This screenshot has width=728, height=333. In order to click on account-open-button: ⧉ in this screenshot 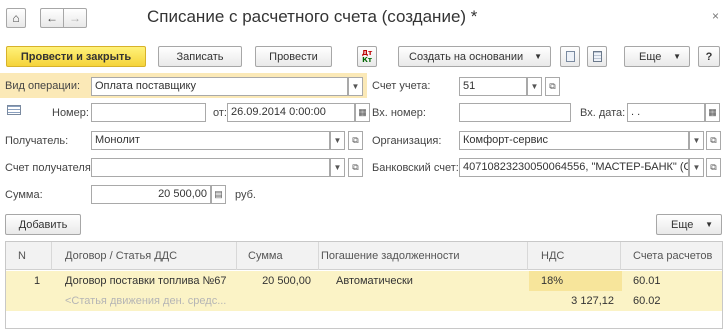, I will do `click(552, 86)`.